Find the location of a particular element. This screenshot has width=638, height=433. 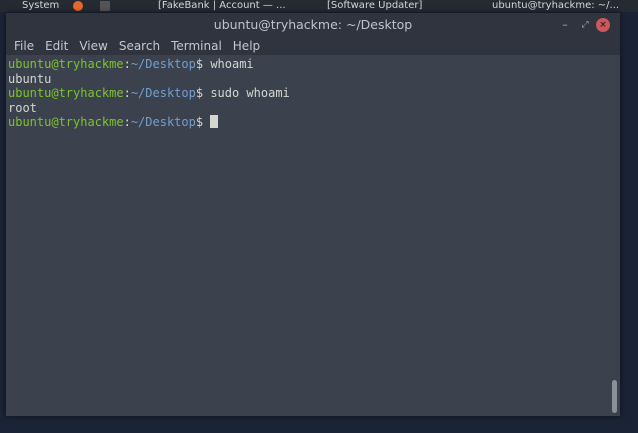

minimize-button: – is located at coordinates (565, 25).